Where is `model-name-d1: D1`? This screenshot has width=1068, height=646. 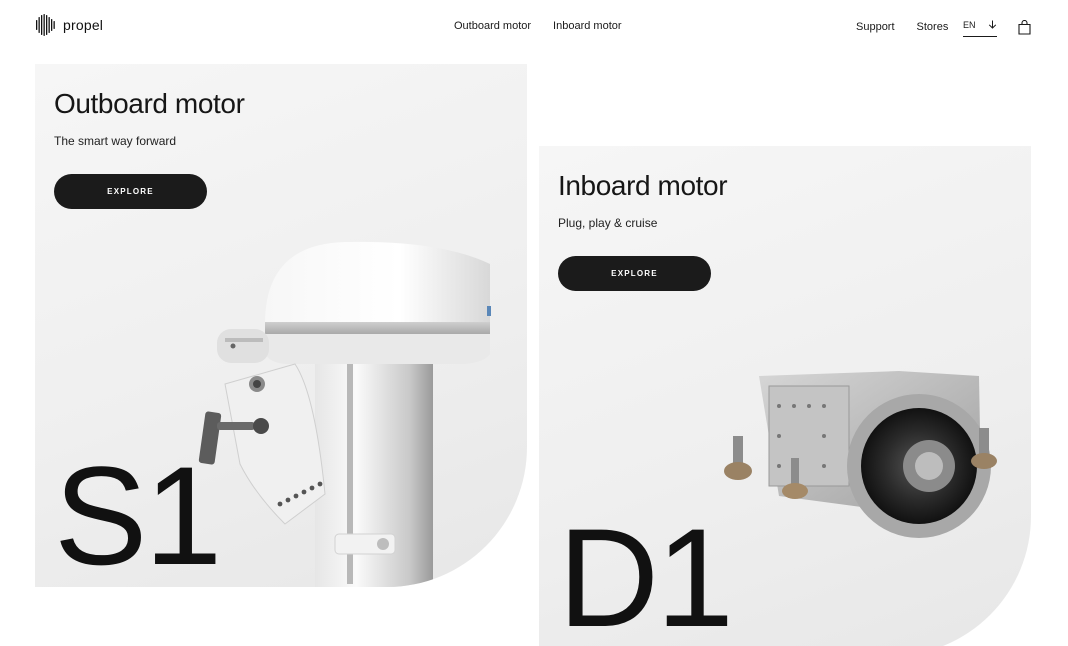 model-name-d1: D1 is located at coordinates (646, 572).